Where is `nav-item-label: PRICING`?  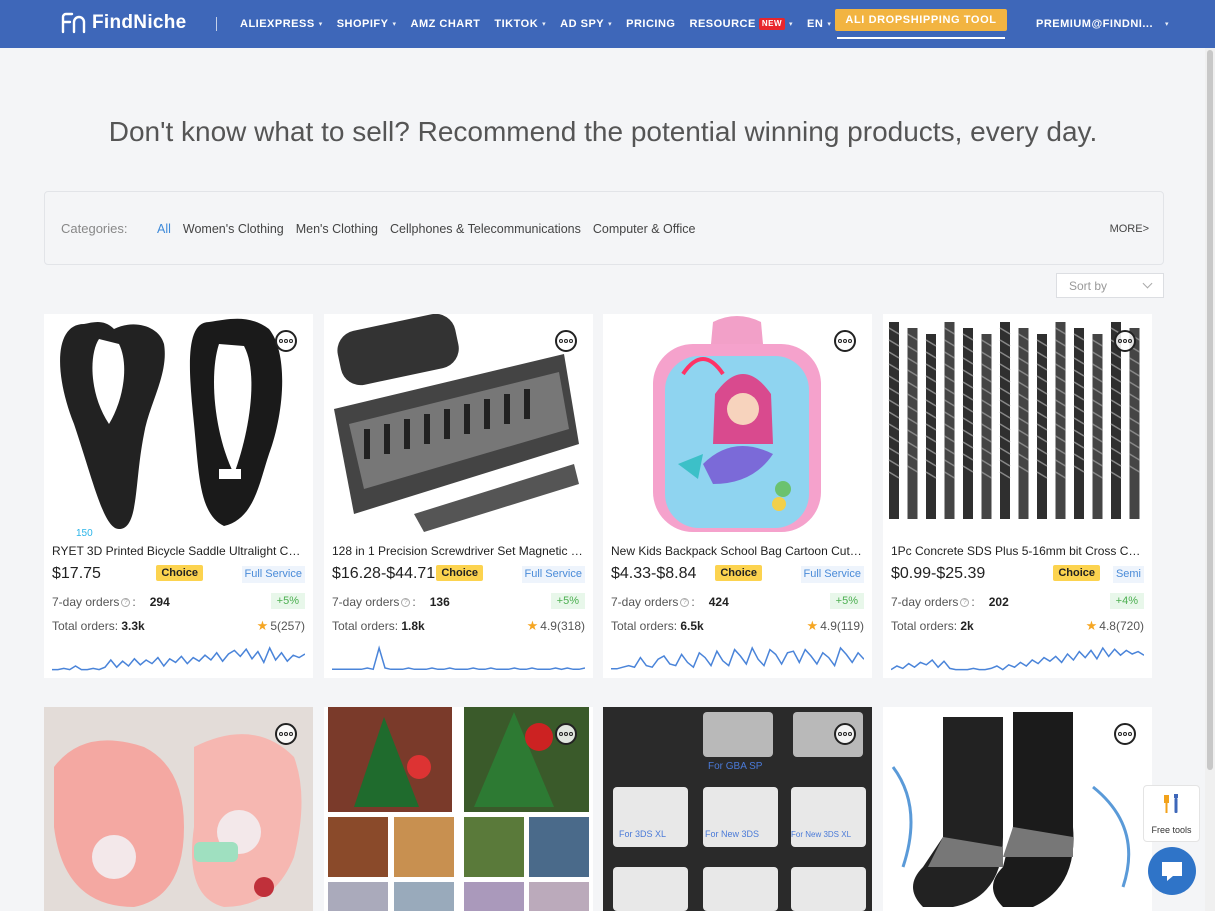
nav-item-label: PRICING is located at coordinates (651, 24).